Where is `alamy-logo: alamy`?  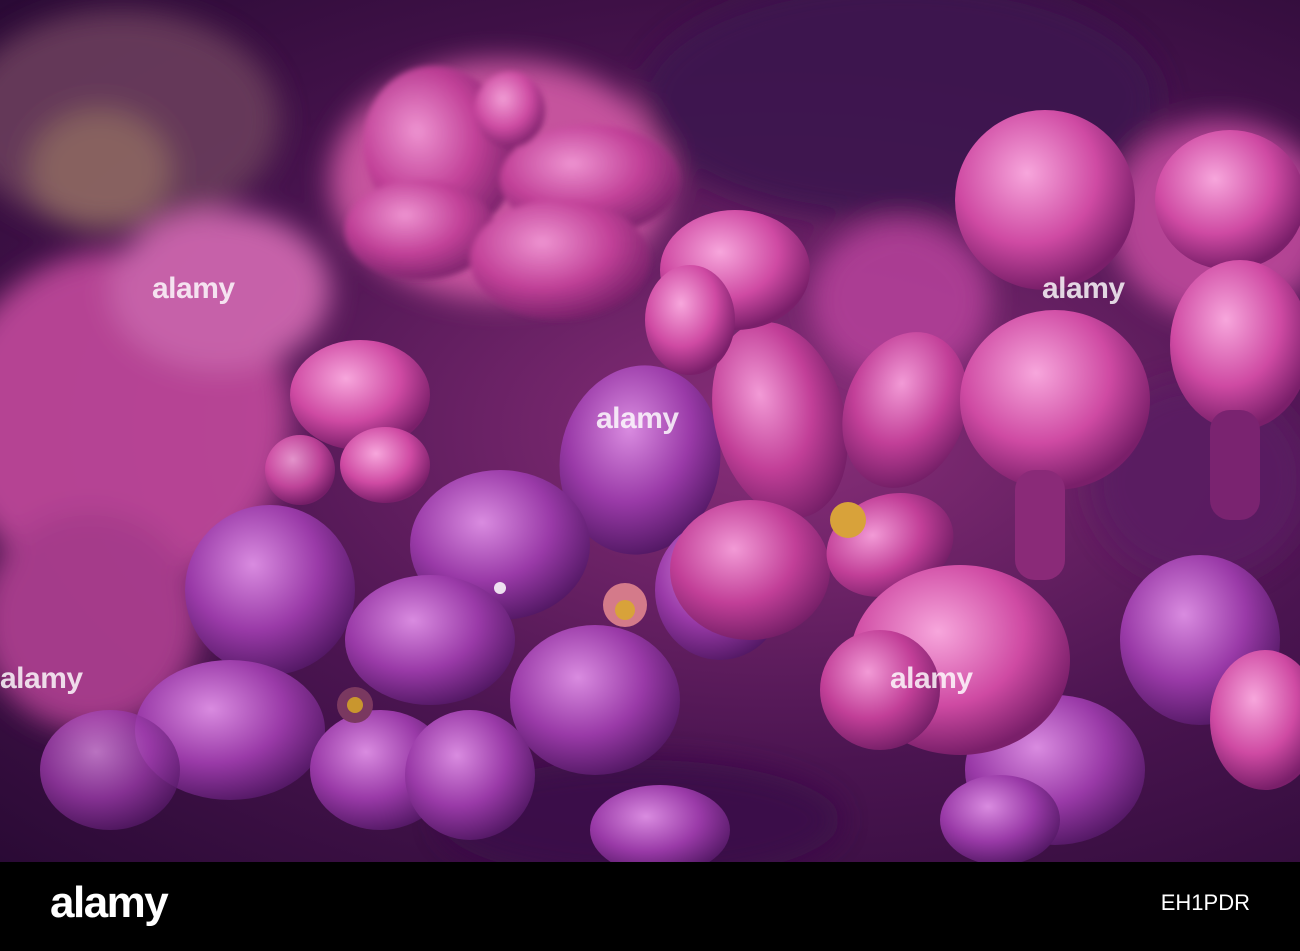
alamy-logo: alamy is located at coordinates (109, 902).